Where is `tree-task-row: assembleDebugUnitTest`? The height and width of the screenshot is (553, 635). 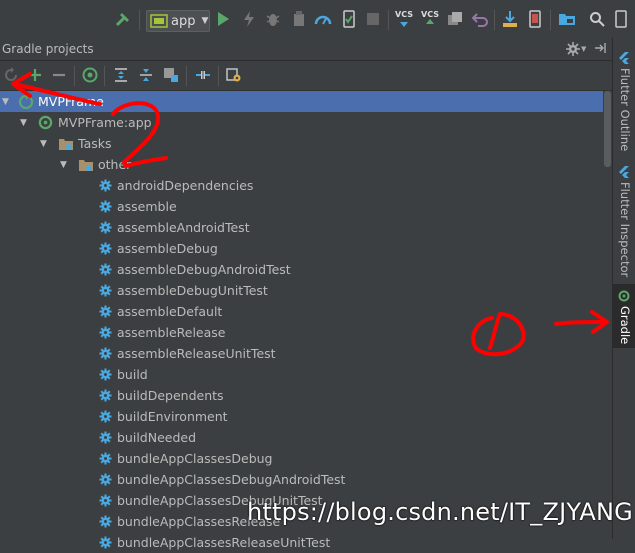
tree-task-row: assembleDebugUnitTest is located at coordinates (301, 290).